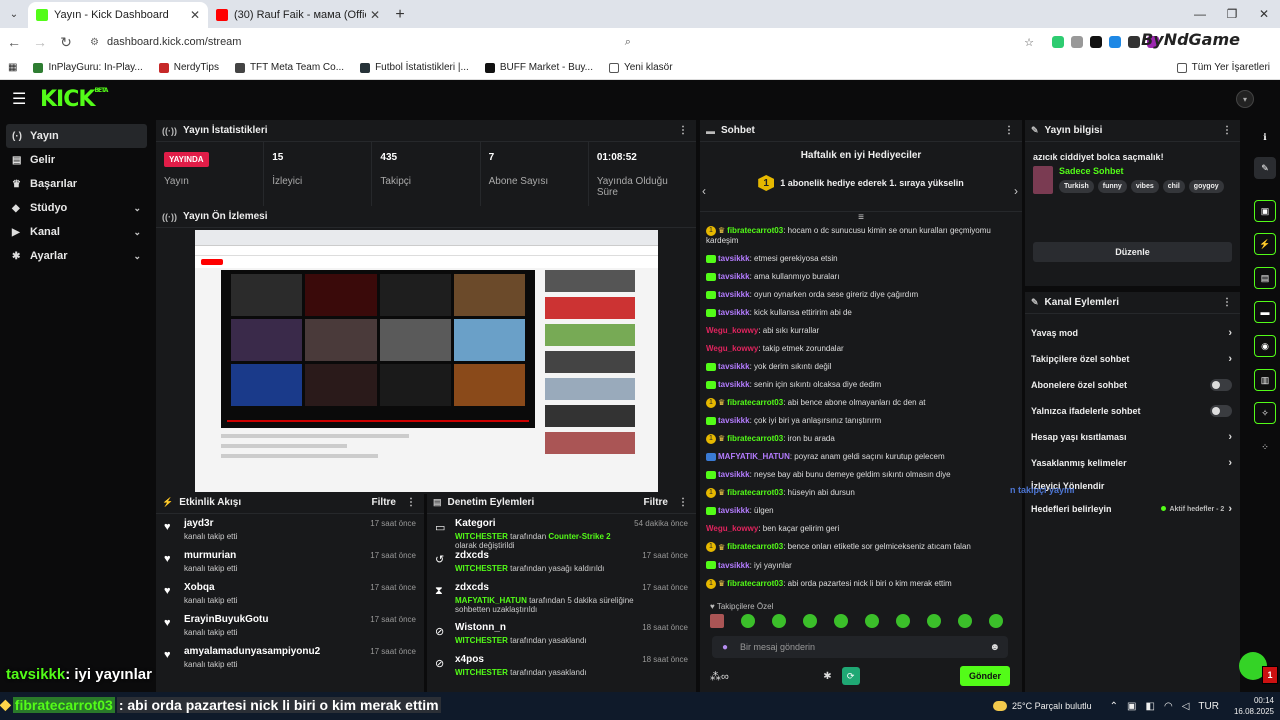  I want to click on action-account-age: Hesap yaşı kısıtlaması ›, so click(1132, 437).